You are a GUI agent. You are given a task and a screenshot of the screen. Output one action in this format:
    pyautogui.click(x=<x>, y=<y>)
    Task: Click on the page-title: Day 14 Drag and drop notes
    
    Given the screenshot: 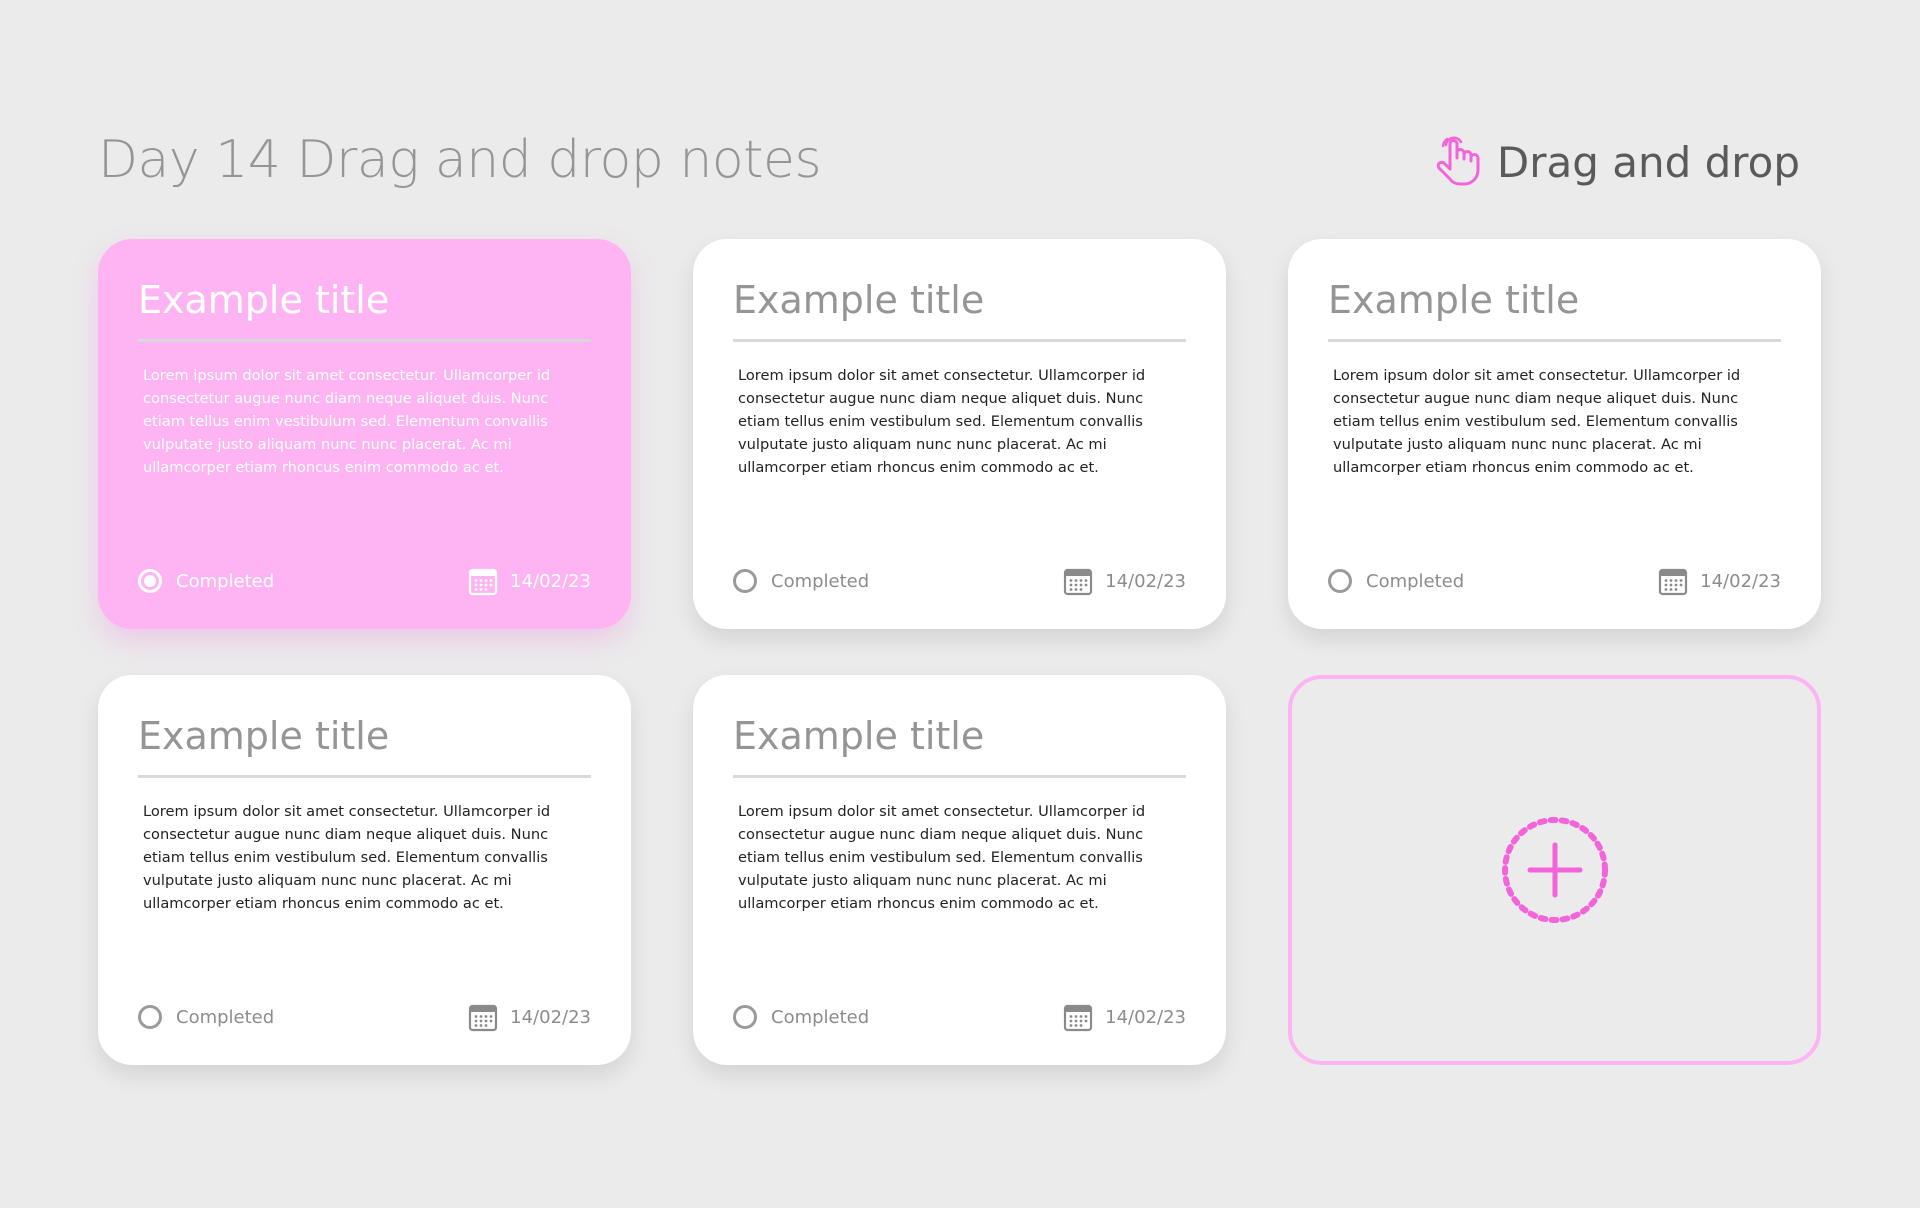 What is the action you would take?
    pyautogui.click(x=460, y=160)
    